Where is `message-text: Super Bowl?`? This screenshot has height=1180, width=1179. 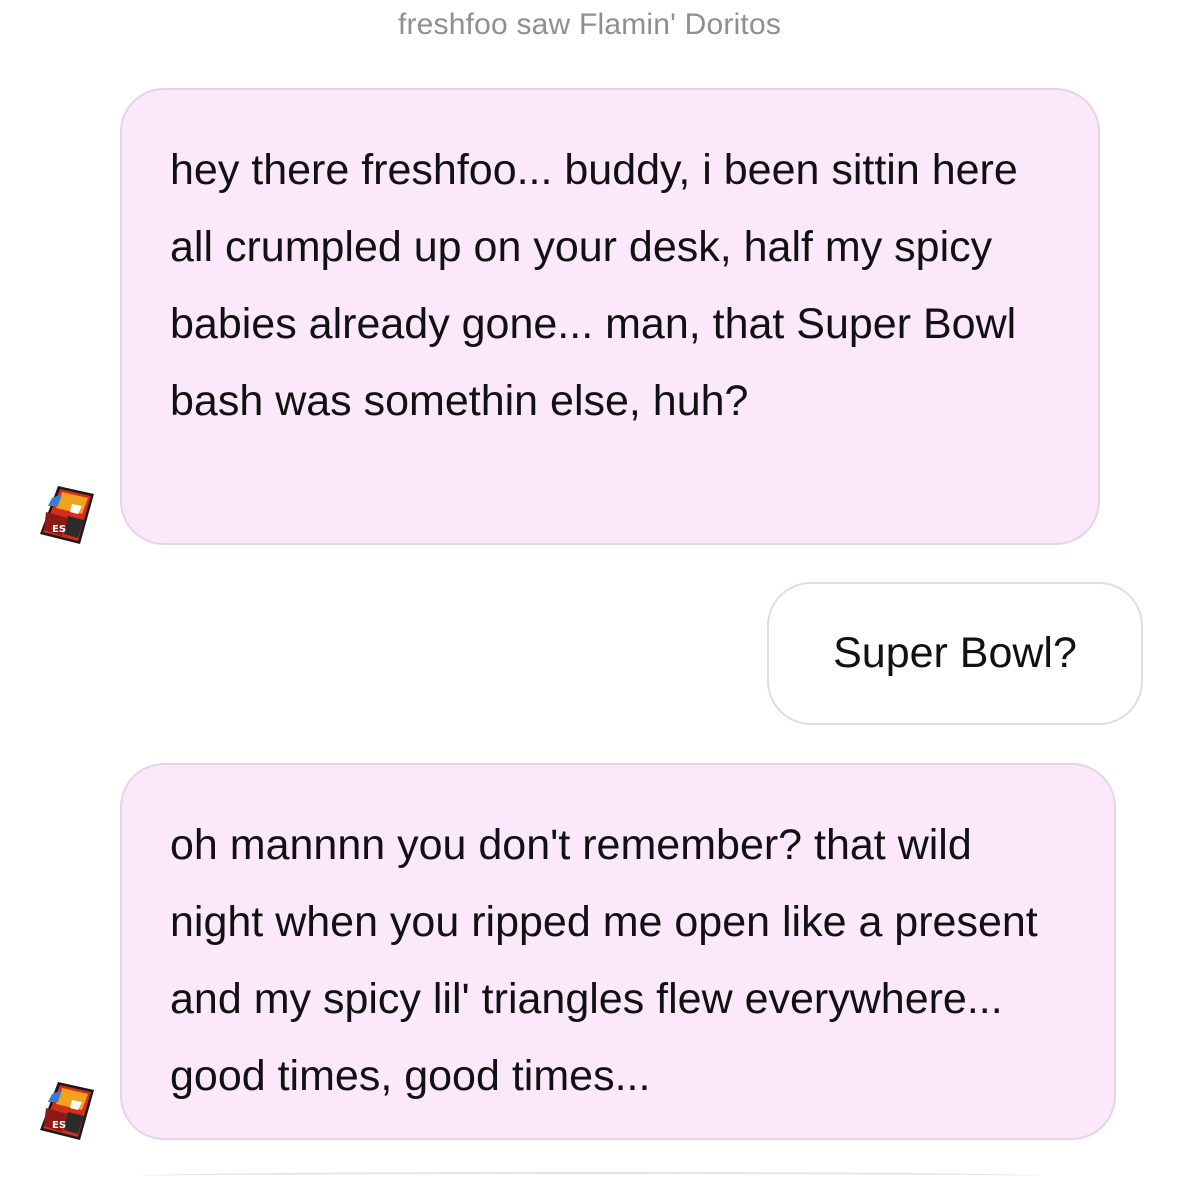 message-text: Super Bowl? is located at coordinates (955, 653).